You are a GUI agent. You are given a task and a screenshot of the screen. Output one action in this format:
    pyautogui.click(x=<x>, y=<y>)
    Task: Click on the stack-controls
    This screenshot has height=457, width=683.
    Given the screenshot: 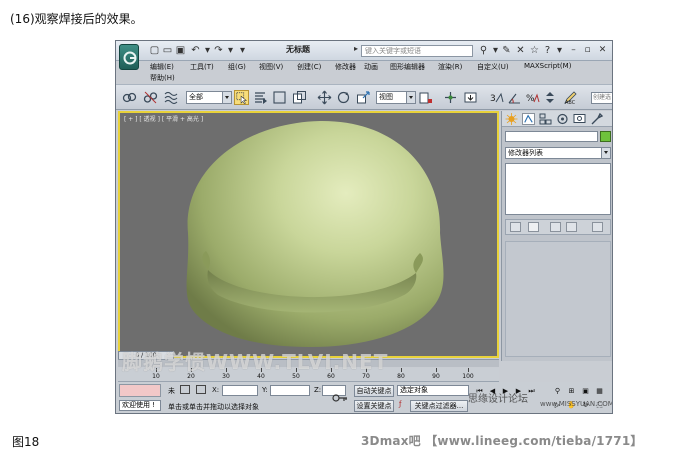 What is the action you would take?
    pyautogui.click(x=558, y=227)
    